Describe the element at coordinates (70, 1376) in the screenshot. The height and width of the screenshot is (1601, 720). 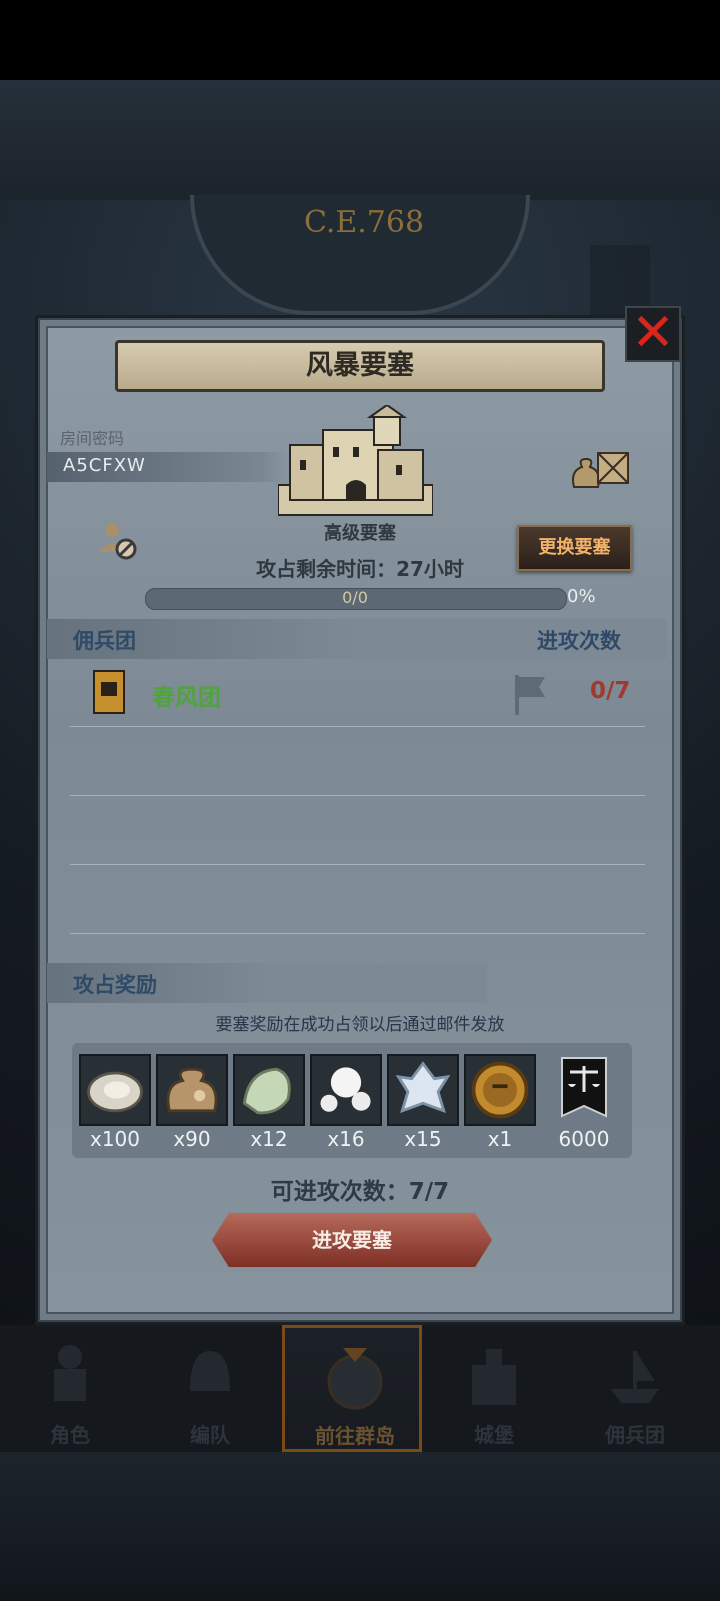
I see `knight-icon` at that location.